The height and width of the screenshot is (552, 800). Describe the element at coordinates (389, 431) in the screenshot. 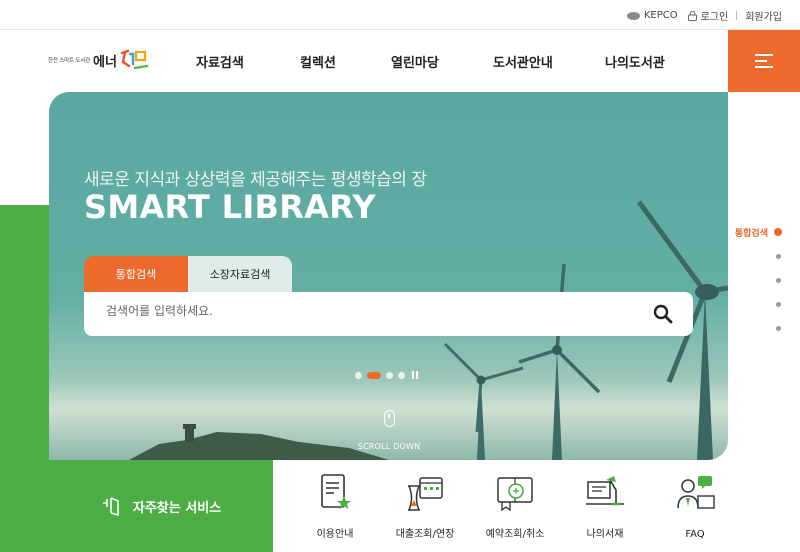

I see `scroll-down: SCROLL DOWN` at that location.